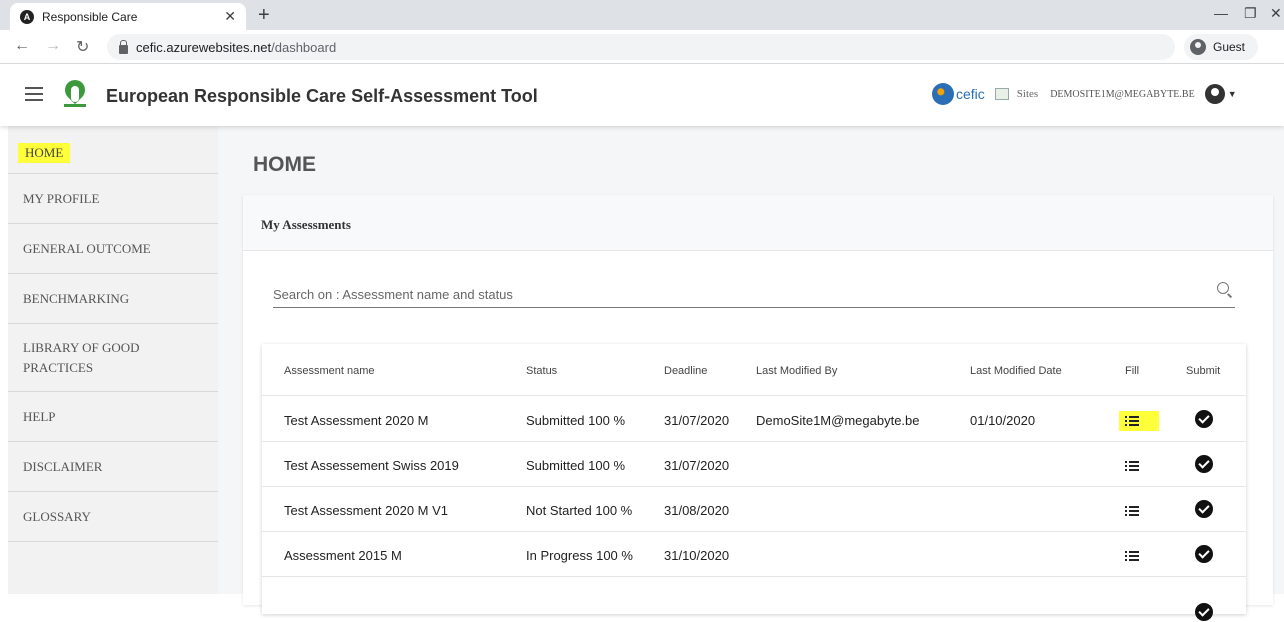 The width and height of the screenshot is (1284, 622). Describe the element at coordinates (1250, 13) in the screenshot. I see `restore-icon: ❐` at that location.